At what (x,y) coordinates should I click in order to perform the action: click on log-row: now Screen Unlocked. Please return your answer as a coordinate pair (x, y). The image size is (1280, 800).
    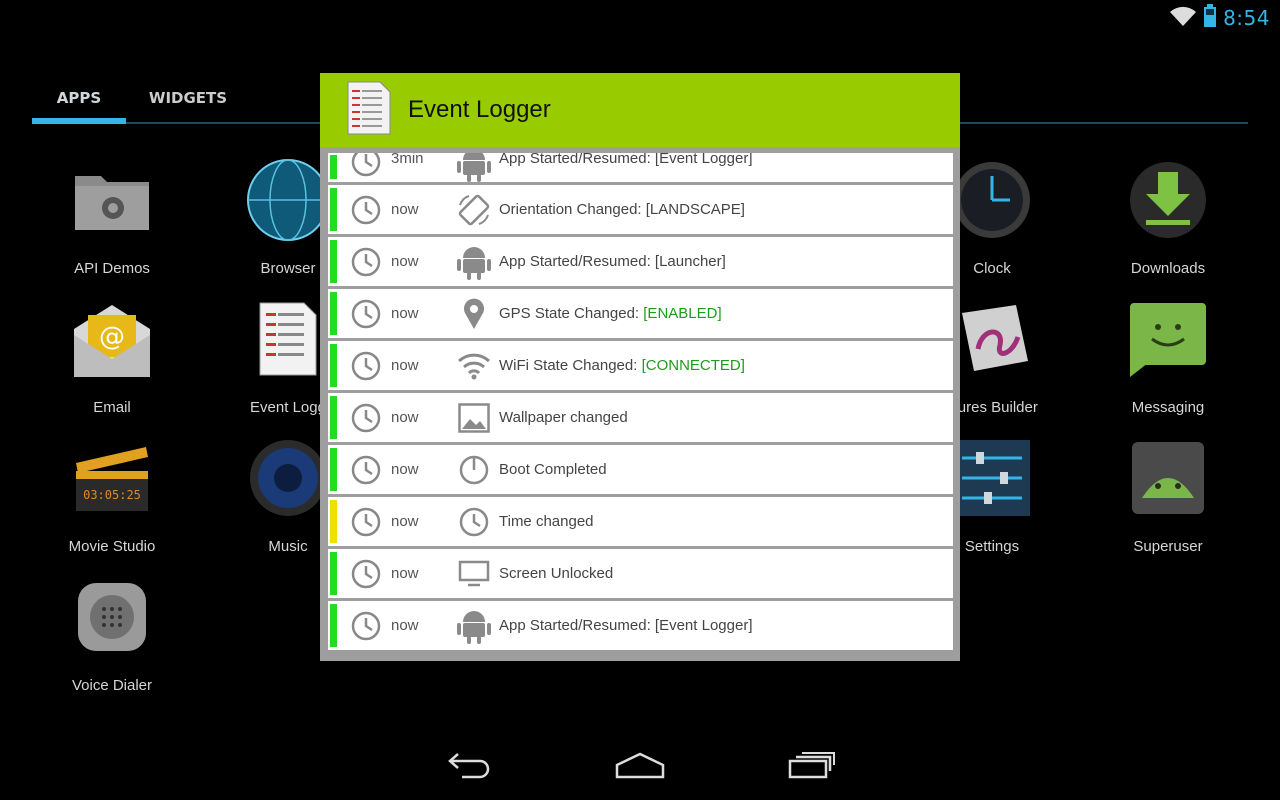
    Looking at the image, I should click on (640, 573).